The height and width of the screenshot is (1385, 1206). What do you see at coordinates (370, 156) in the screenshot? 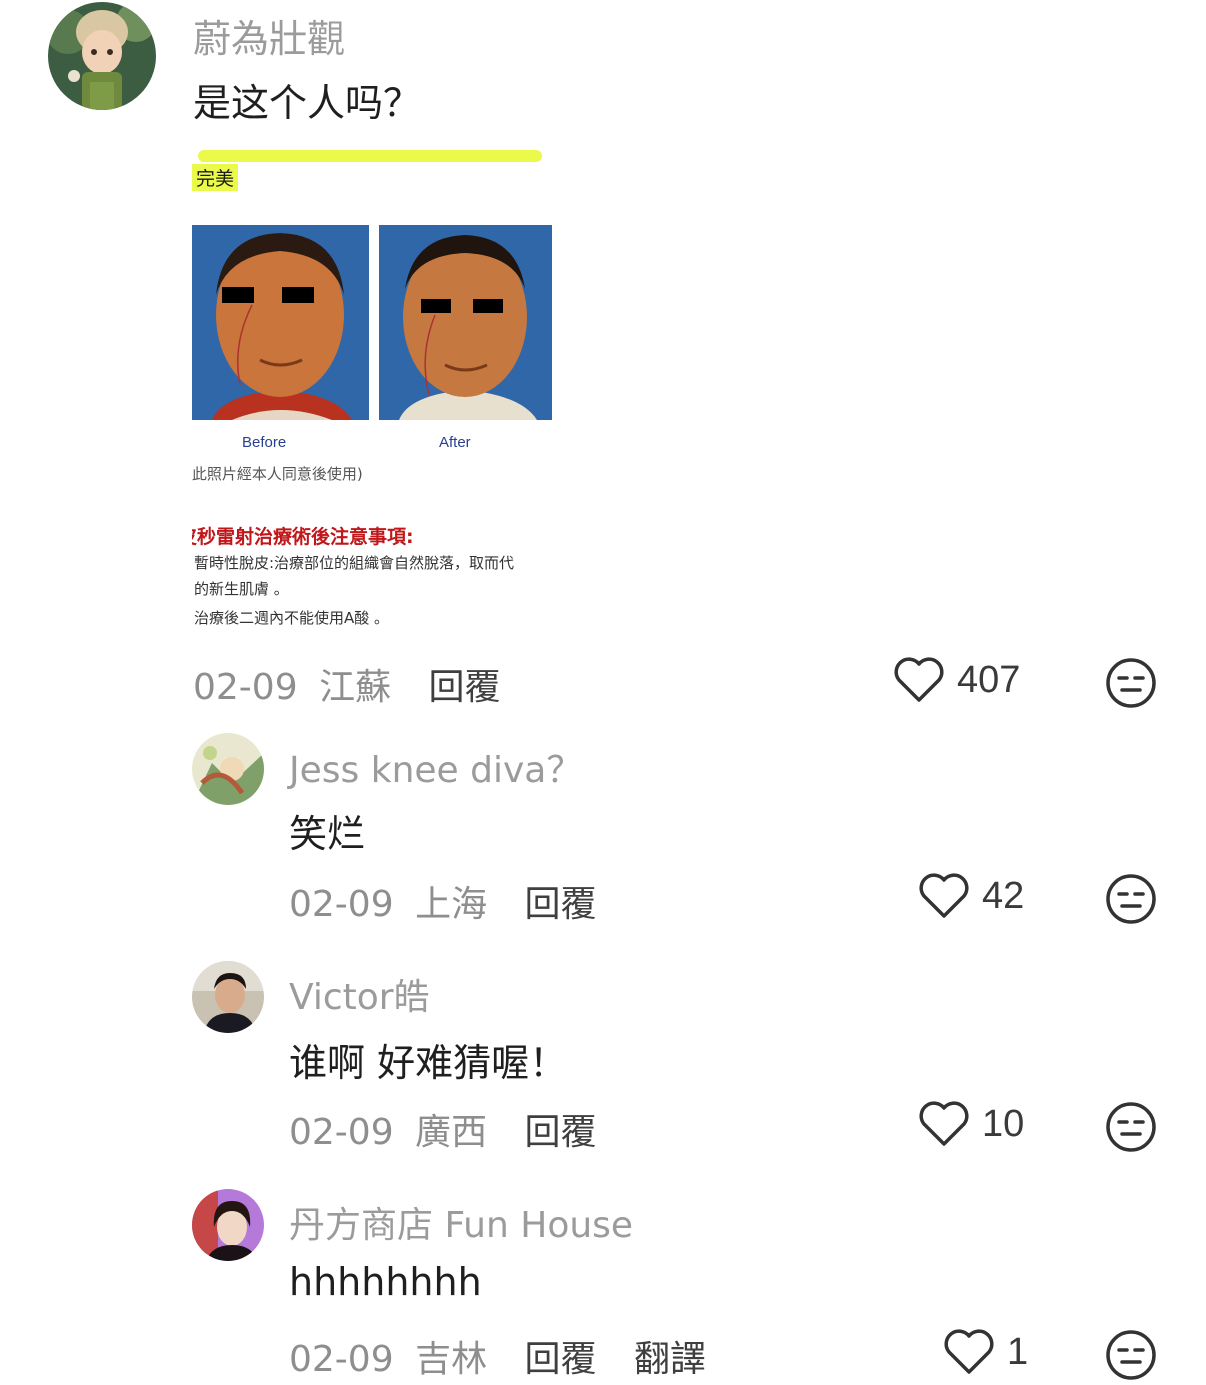
I see `image-highlight` at bounding box center [370, 156].